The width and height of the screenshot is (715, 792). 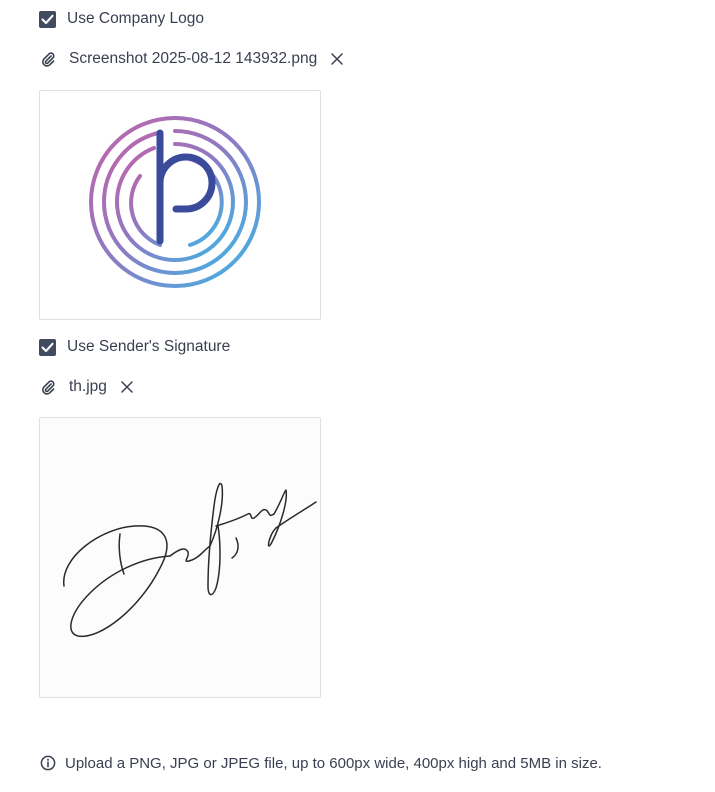 What do you see at coordinates (135, 19) in the screenshot?
I see `use-company-logo-label: Use Company Logo` at bounding box center [135, 19].